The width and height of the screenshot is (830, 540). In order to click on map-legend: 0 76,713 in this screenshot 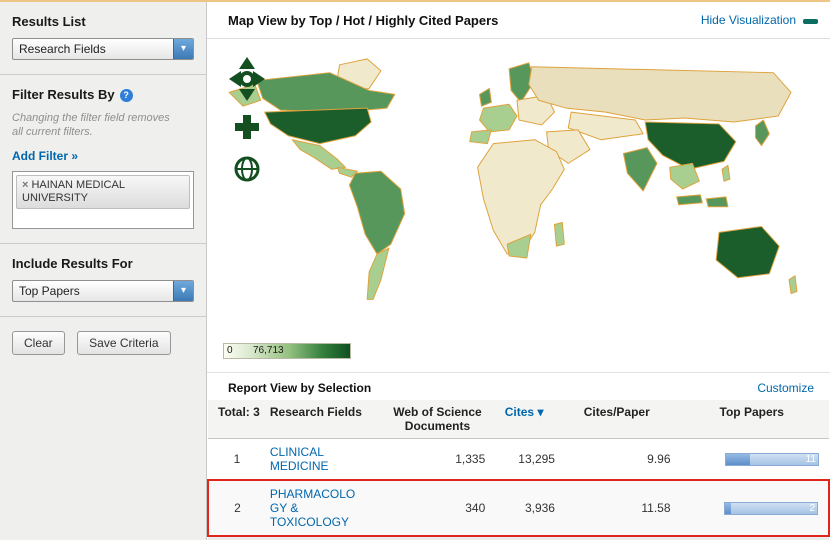, I will do `click(287, 351)`.